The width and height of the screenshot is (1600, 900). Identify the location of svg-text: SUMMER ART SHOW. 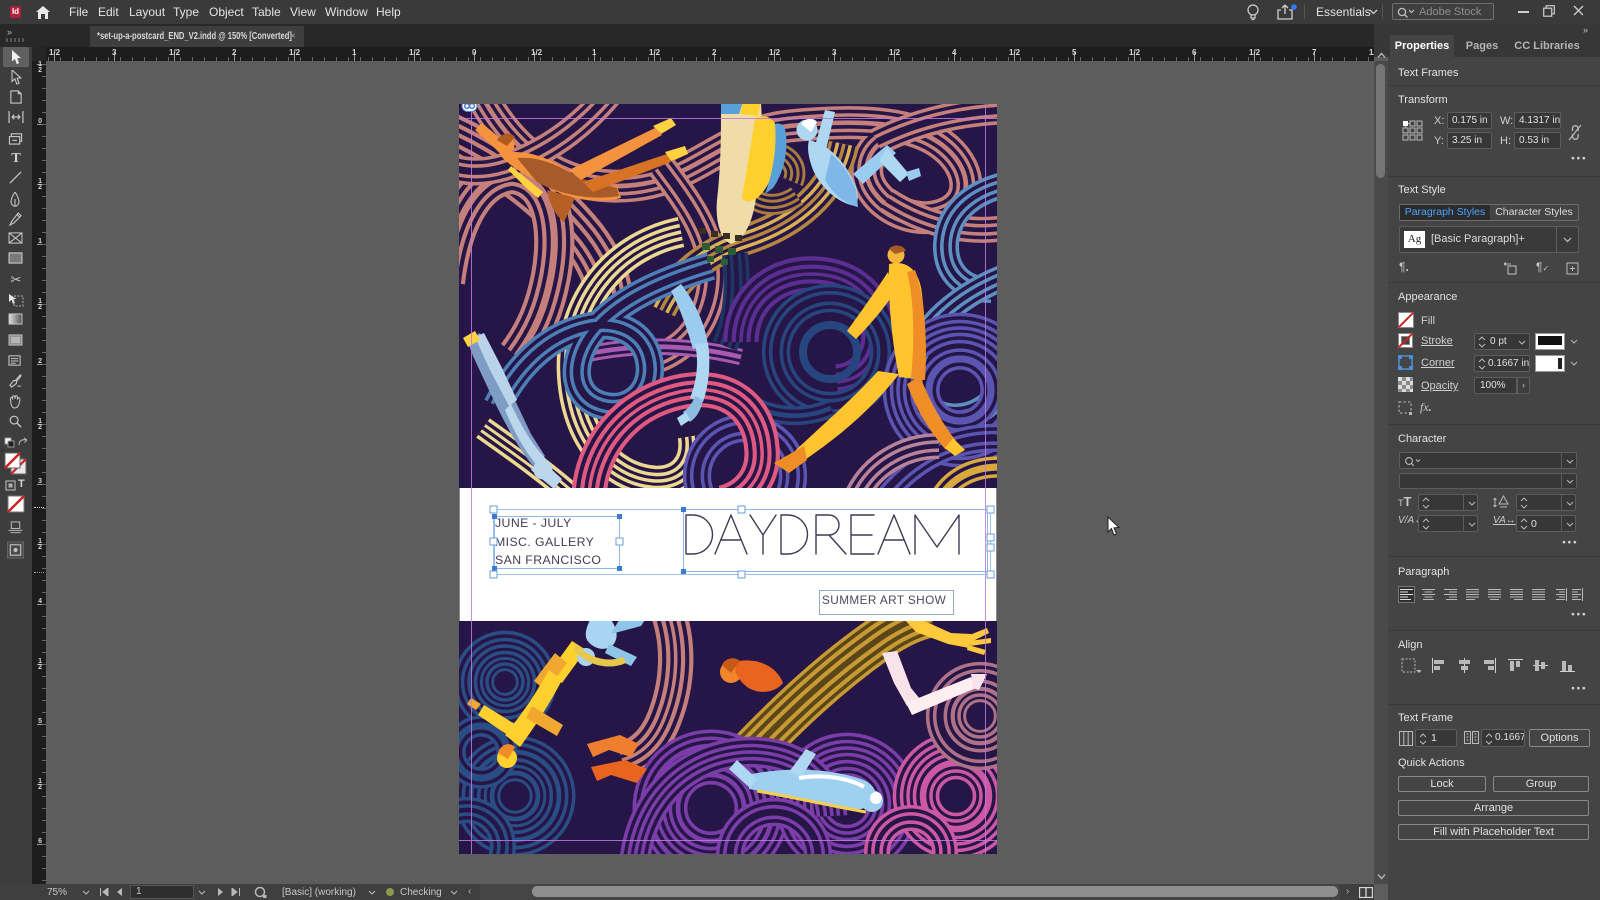
(884, 600).